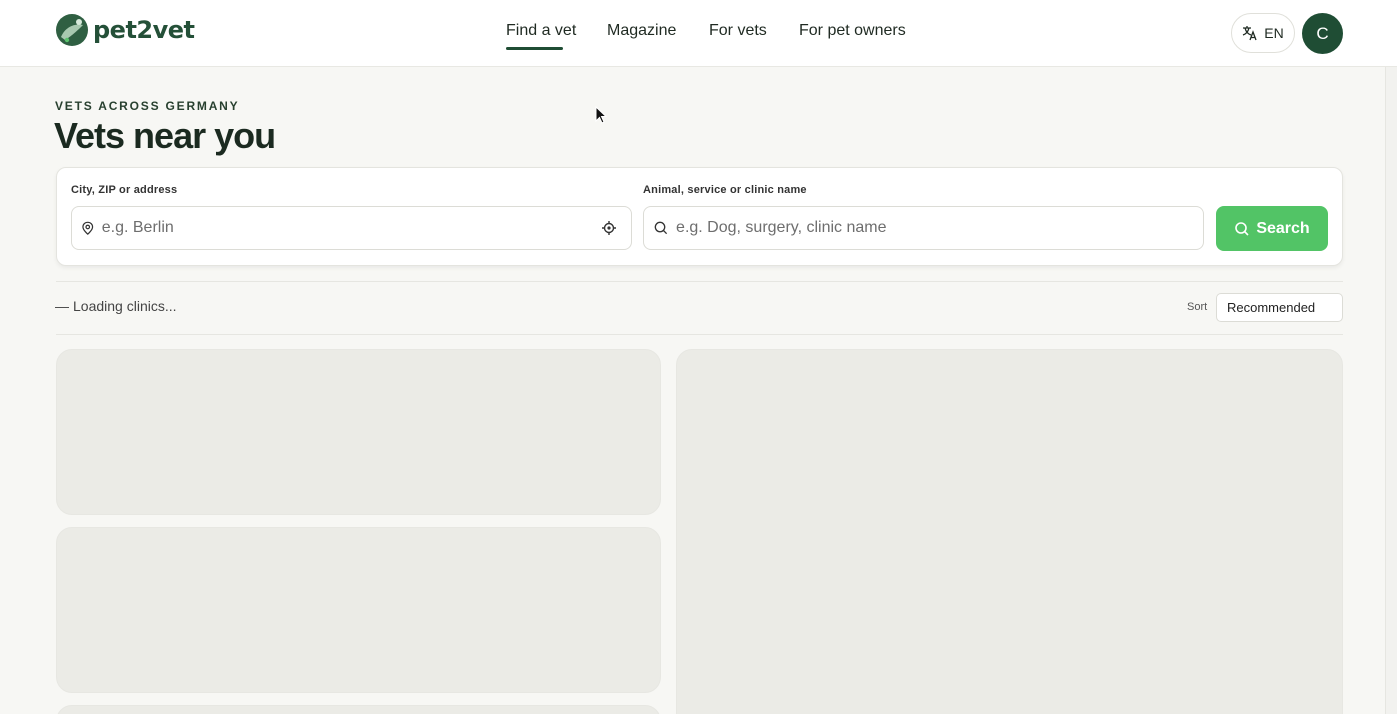  I want to click on location-field, so click(351, 228).